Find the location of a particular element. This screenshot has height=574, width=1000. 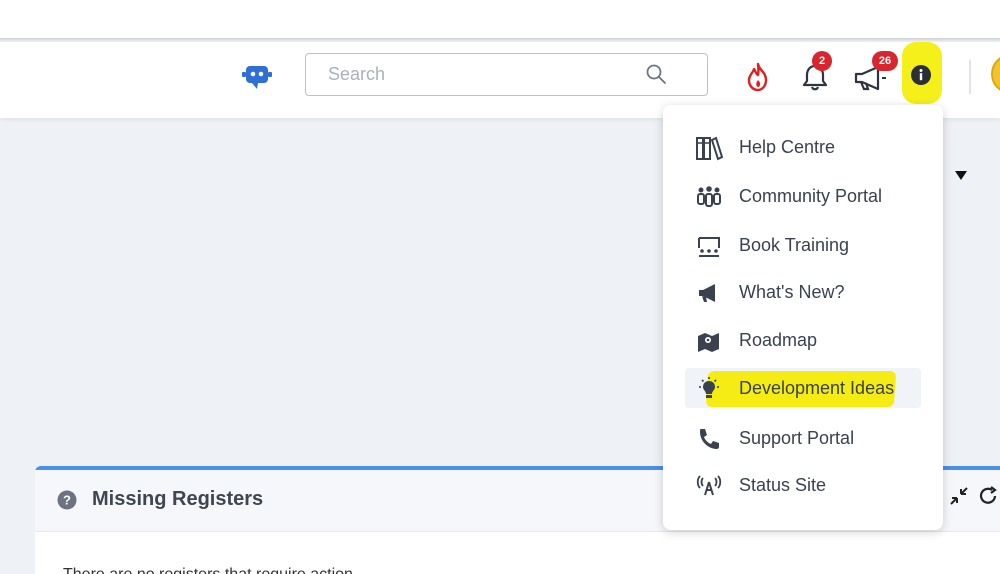

browser-top-strip is located at coordinates (500, 19).